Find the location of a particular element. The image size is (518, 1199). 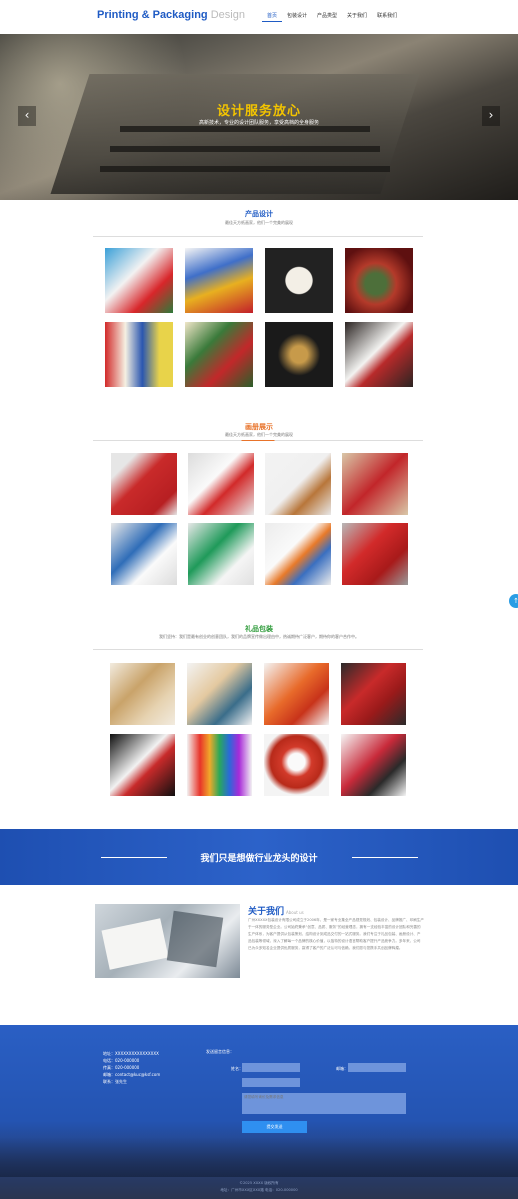

email-input is located at coordinates (377, 1067).